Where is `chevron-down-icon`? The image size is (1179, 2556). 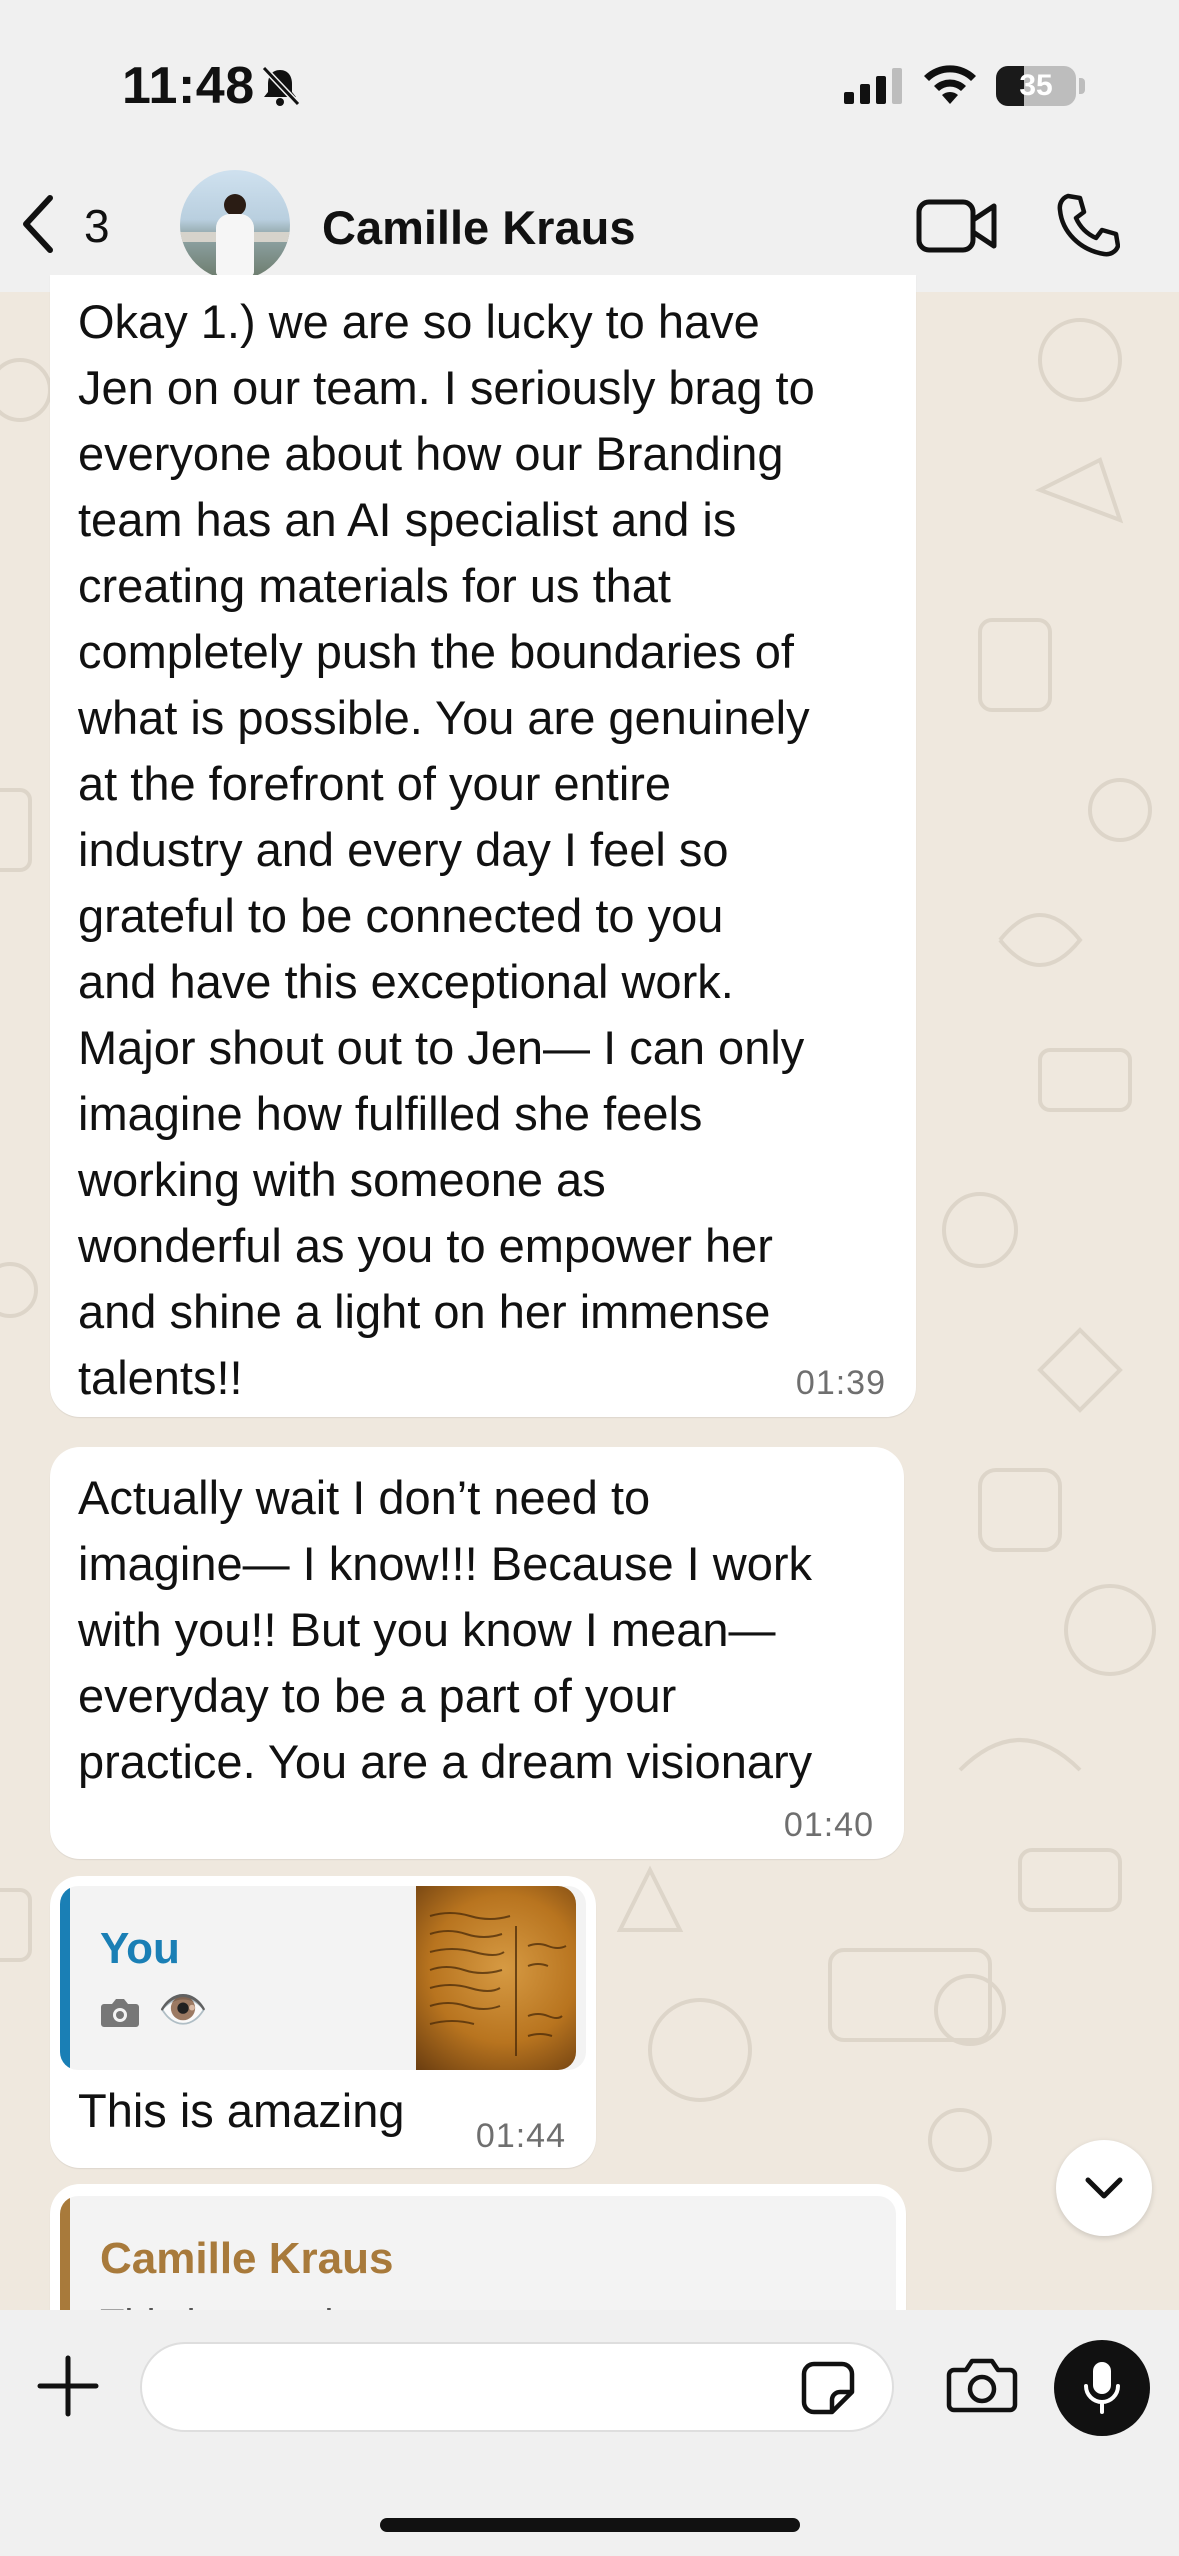 chevron-down-icon is located at coordinates (1104, 2188).